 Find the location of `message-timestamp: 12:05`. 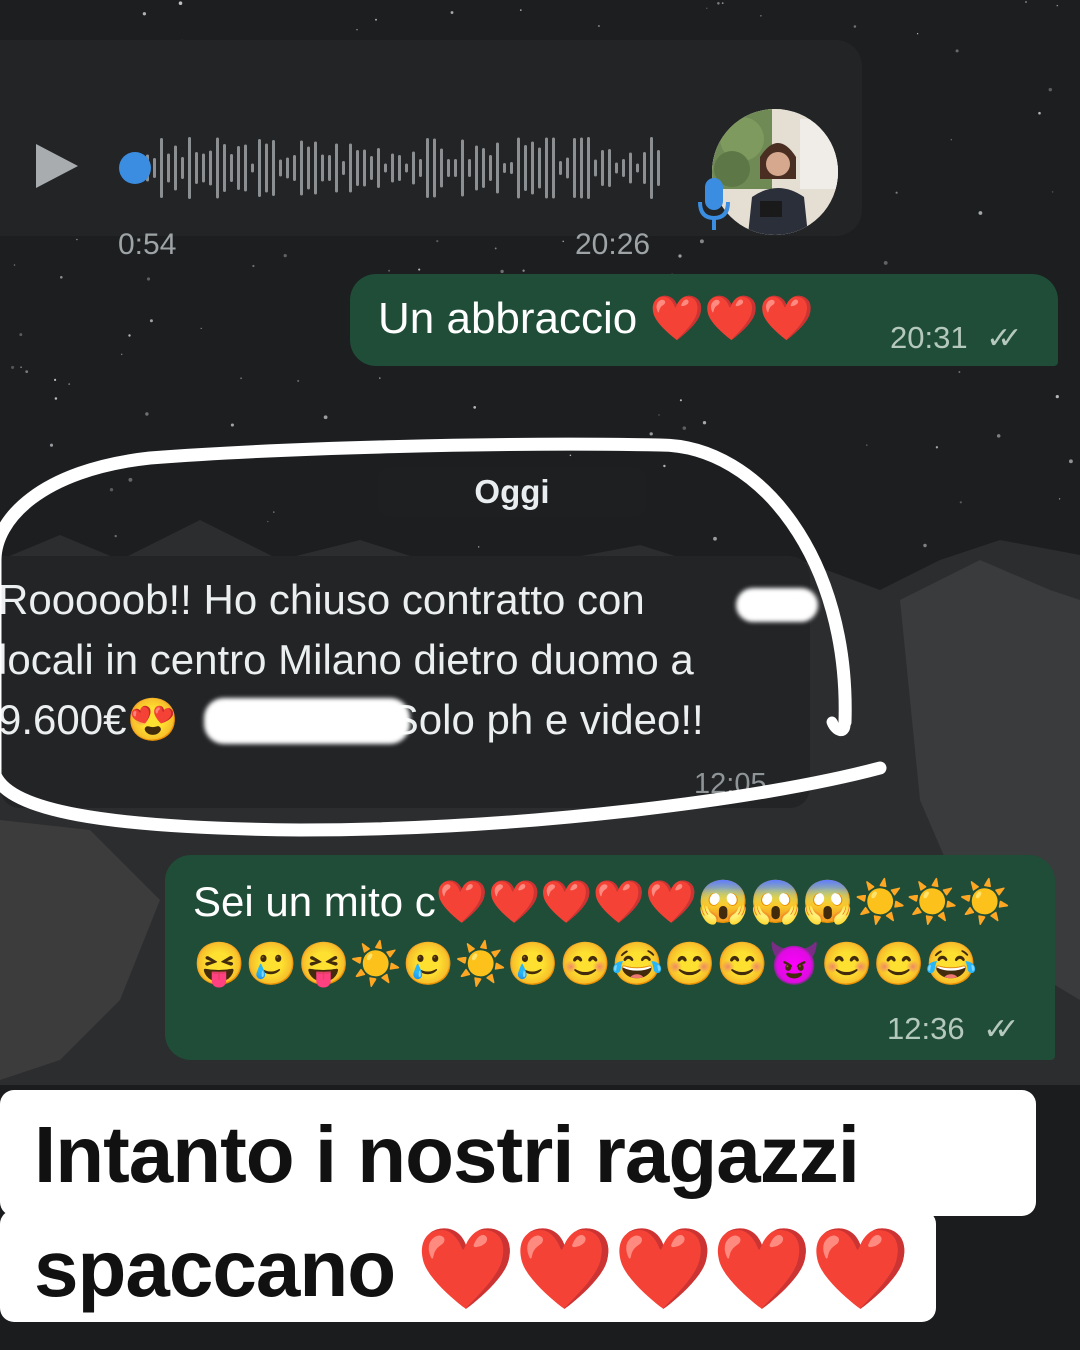

message-timestamp: 12:05 is located at coordinates (730, 784).